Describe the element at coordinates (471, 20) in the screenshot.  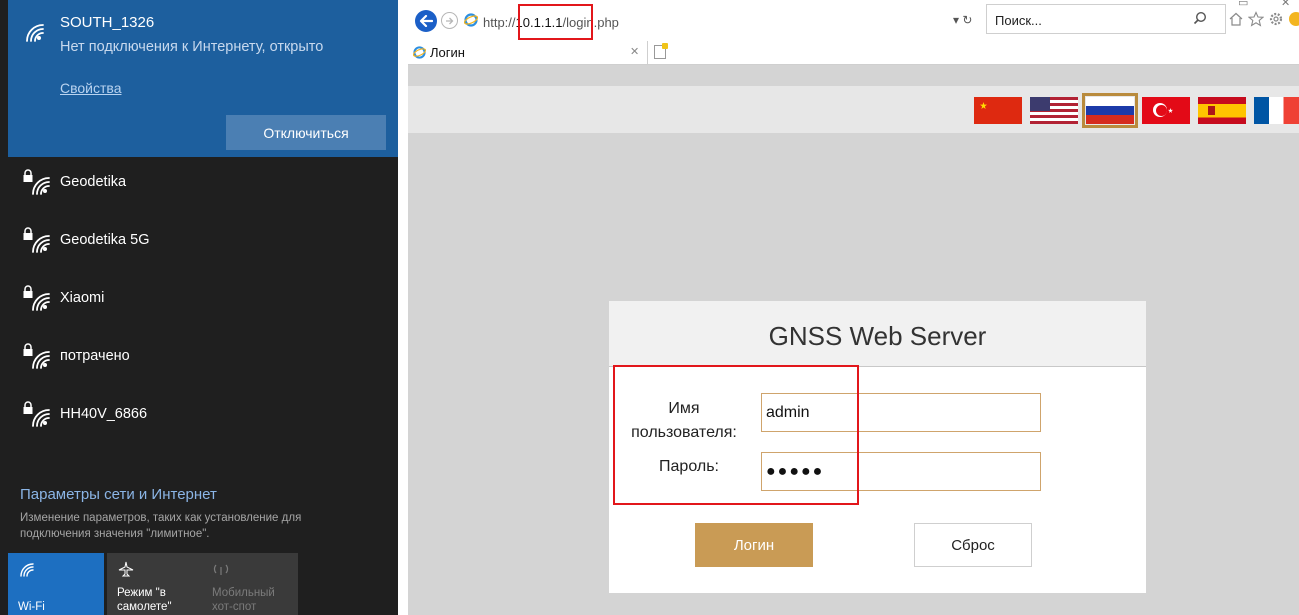
I see `ie-page-icon` at that location.